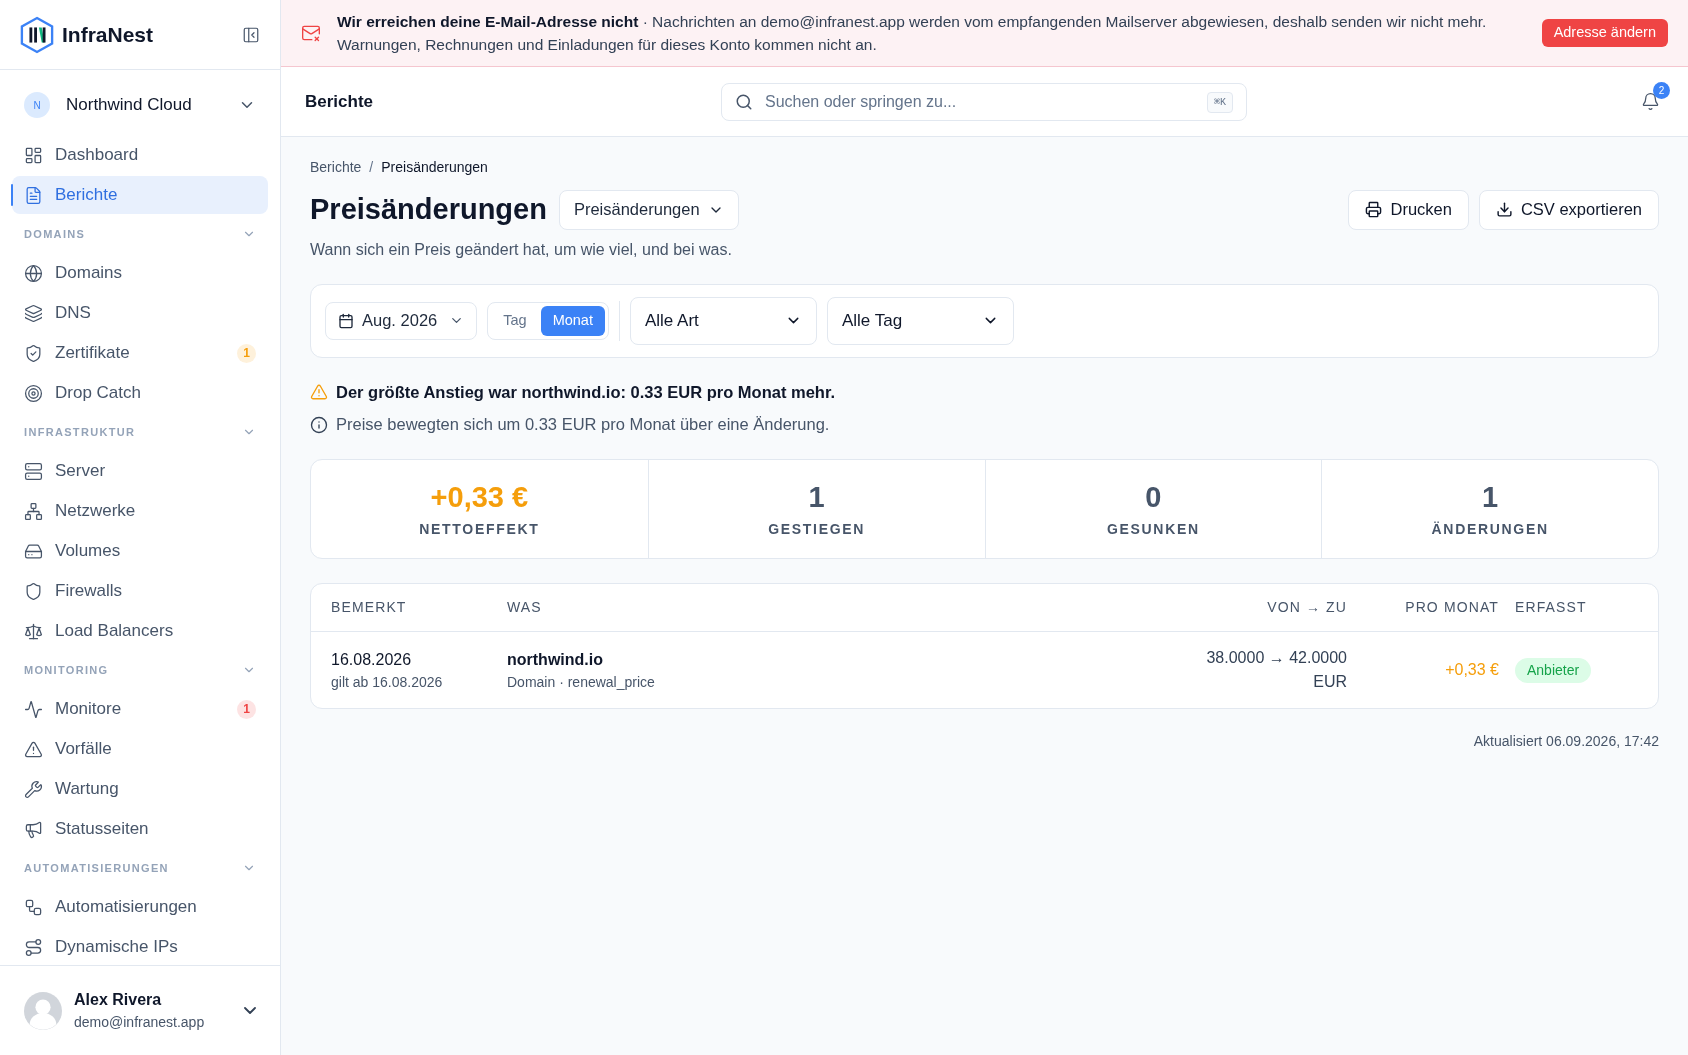 This screenshot has width=1688, height=1055. Describe the element at coordinates (401, 320) in the screenshot. I see `period-picker: Aug. 2026` at that location.